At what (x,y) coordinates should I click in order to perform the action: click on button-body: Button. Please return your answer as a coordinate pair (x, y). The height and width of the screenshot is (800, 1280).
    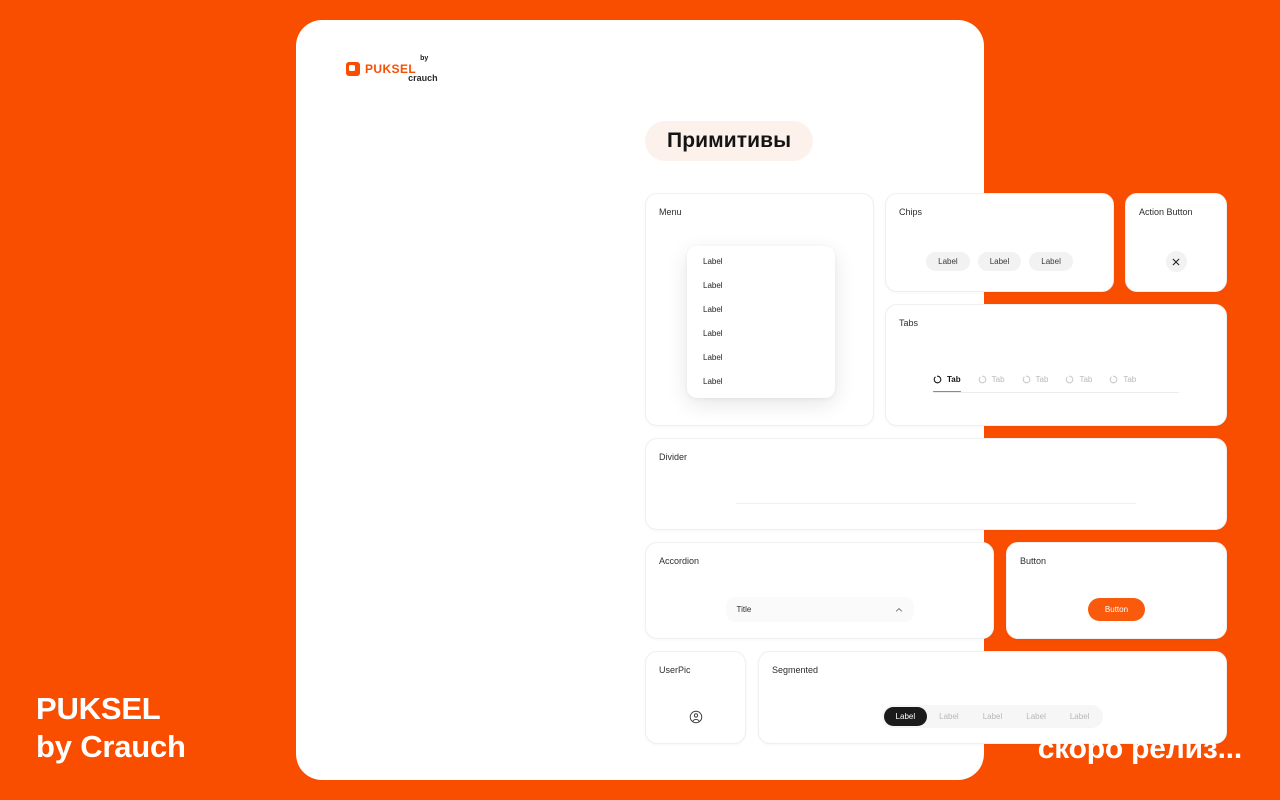
    Looking at the image, I should click on (1116, 609).